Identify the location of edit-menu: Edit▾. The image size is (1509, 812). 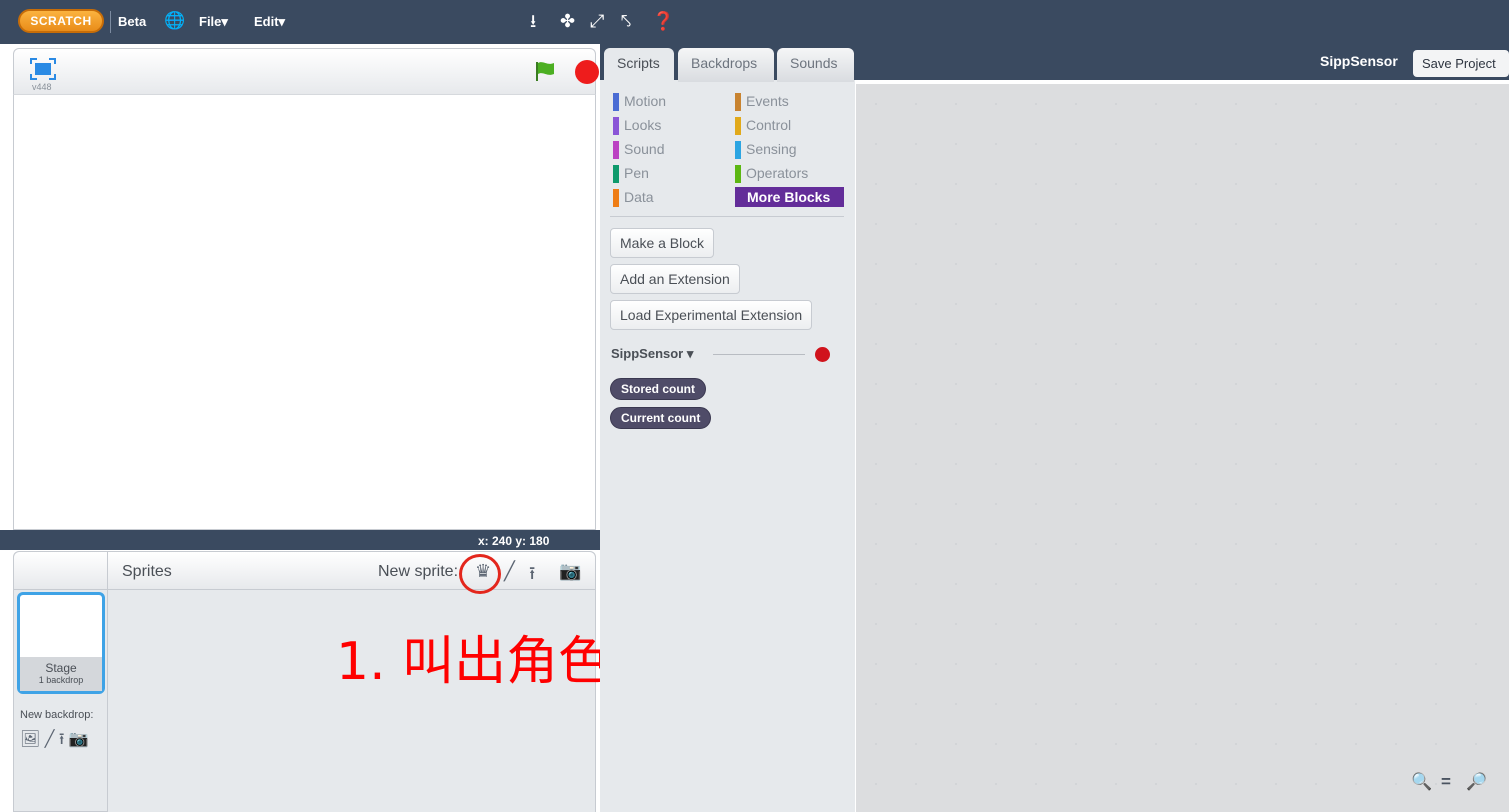
(269, 22).